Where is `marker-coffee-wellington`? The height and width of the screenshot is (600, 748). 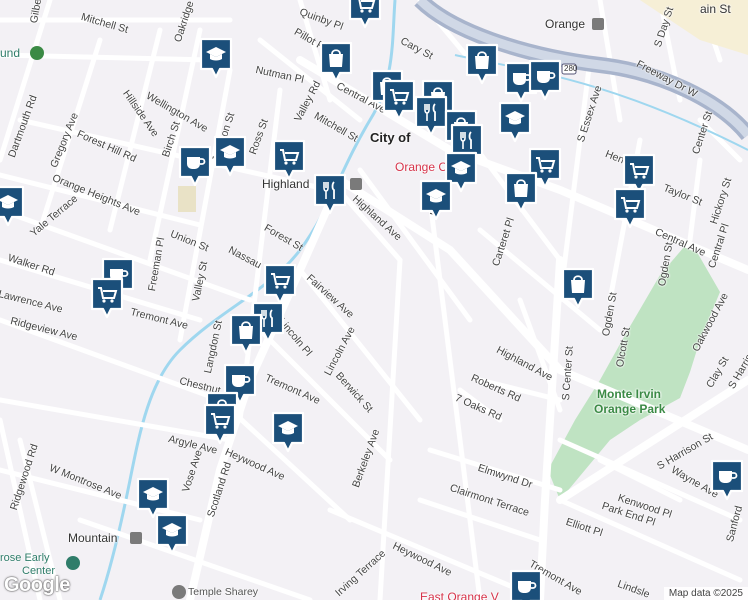 marker-coffee-wellington is located at coordinates (195, 166).